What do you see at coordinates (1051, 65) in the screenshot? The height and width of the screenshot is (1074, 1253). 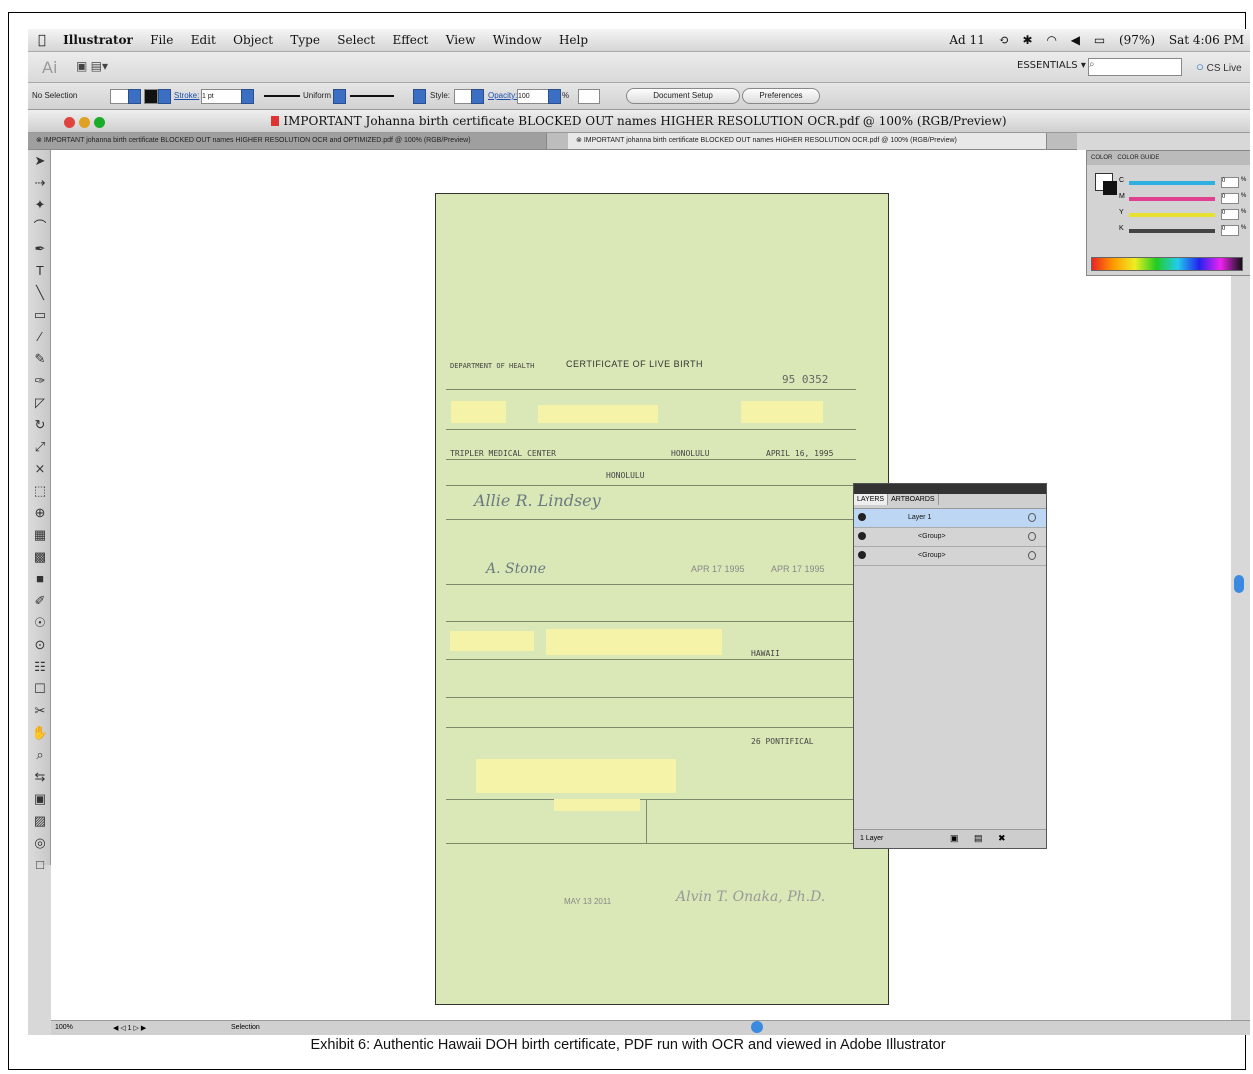 I see `workspace-switcher: ESSENTIALS ▾` at bounding box center [1051, 65].